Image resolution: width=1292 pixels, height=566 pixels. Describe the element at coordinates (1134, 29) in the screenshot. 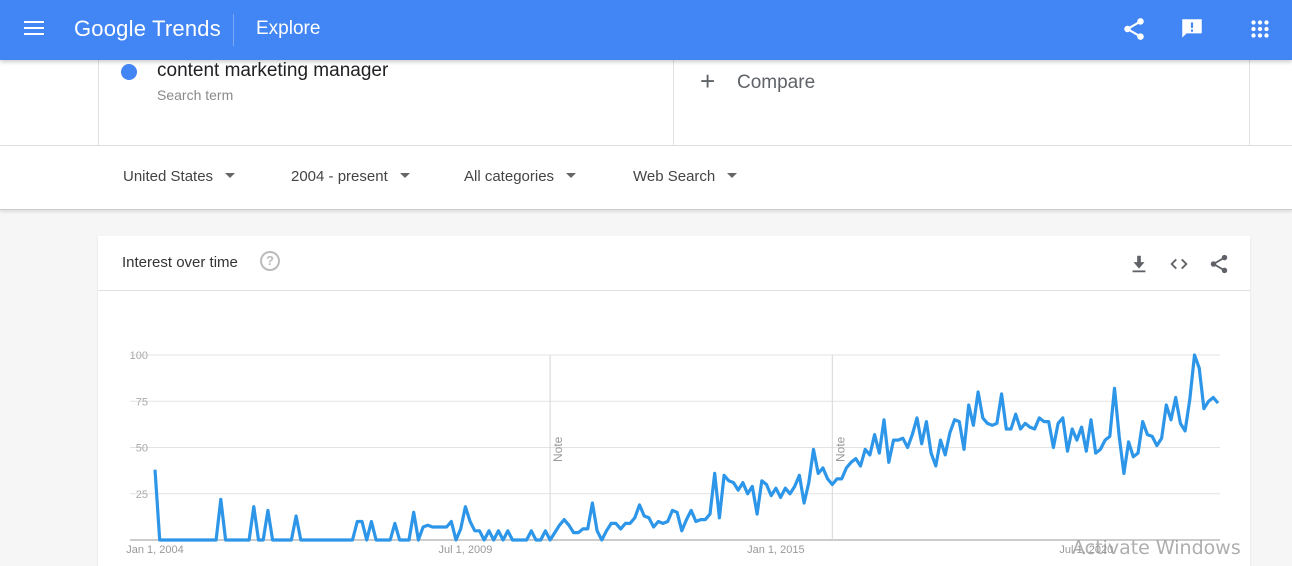

I see `share-icon` at that location.